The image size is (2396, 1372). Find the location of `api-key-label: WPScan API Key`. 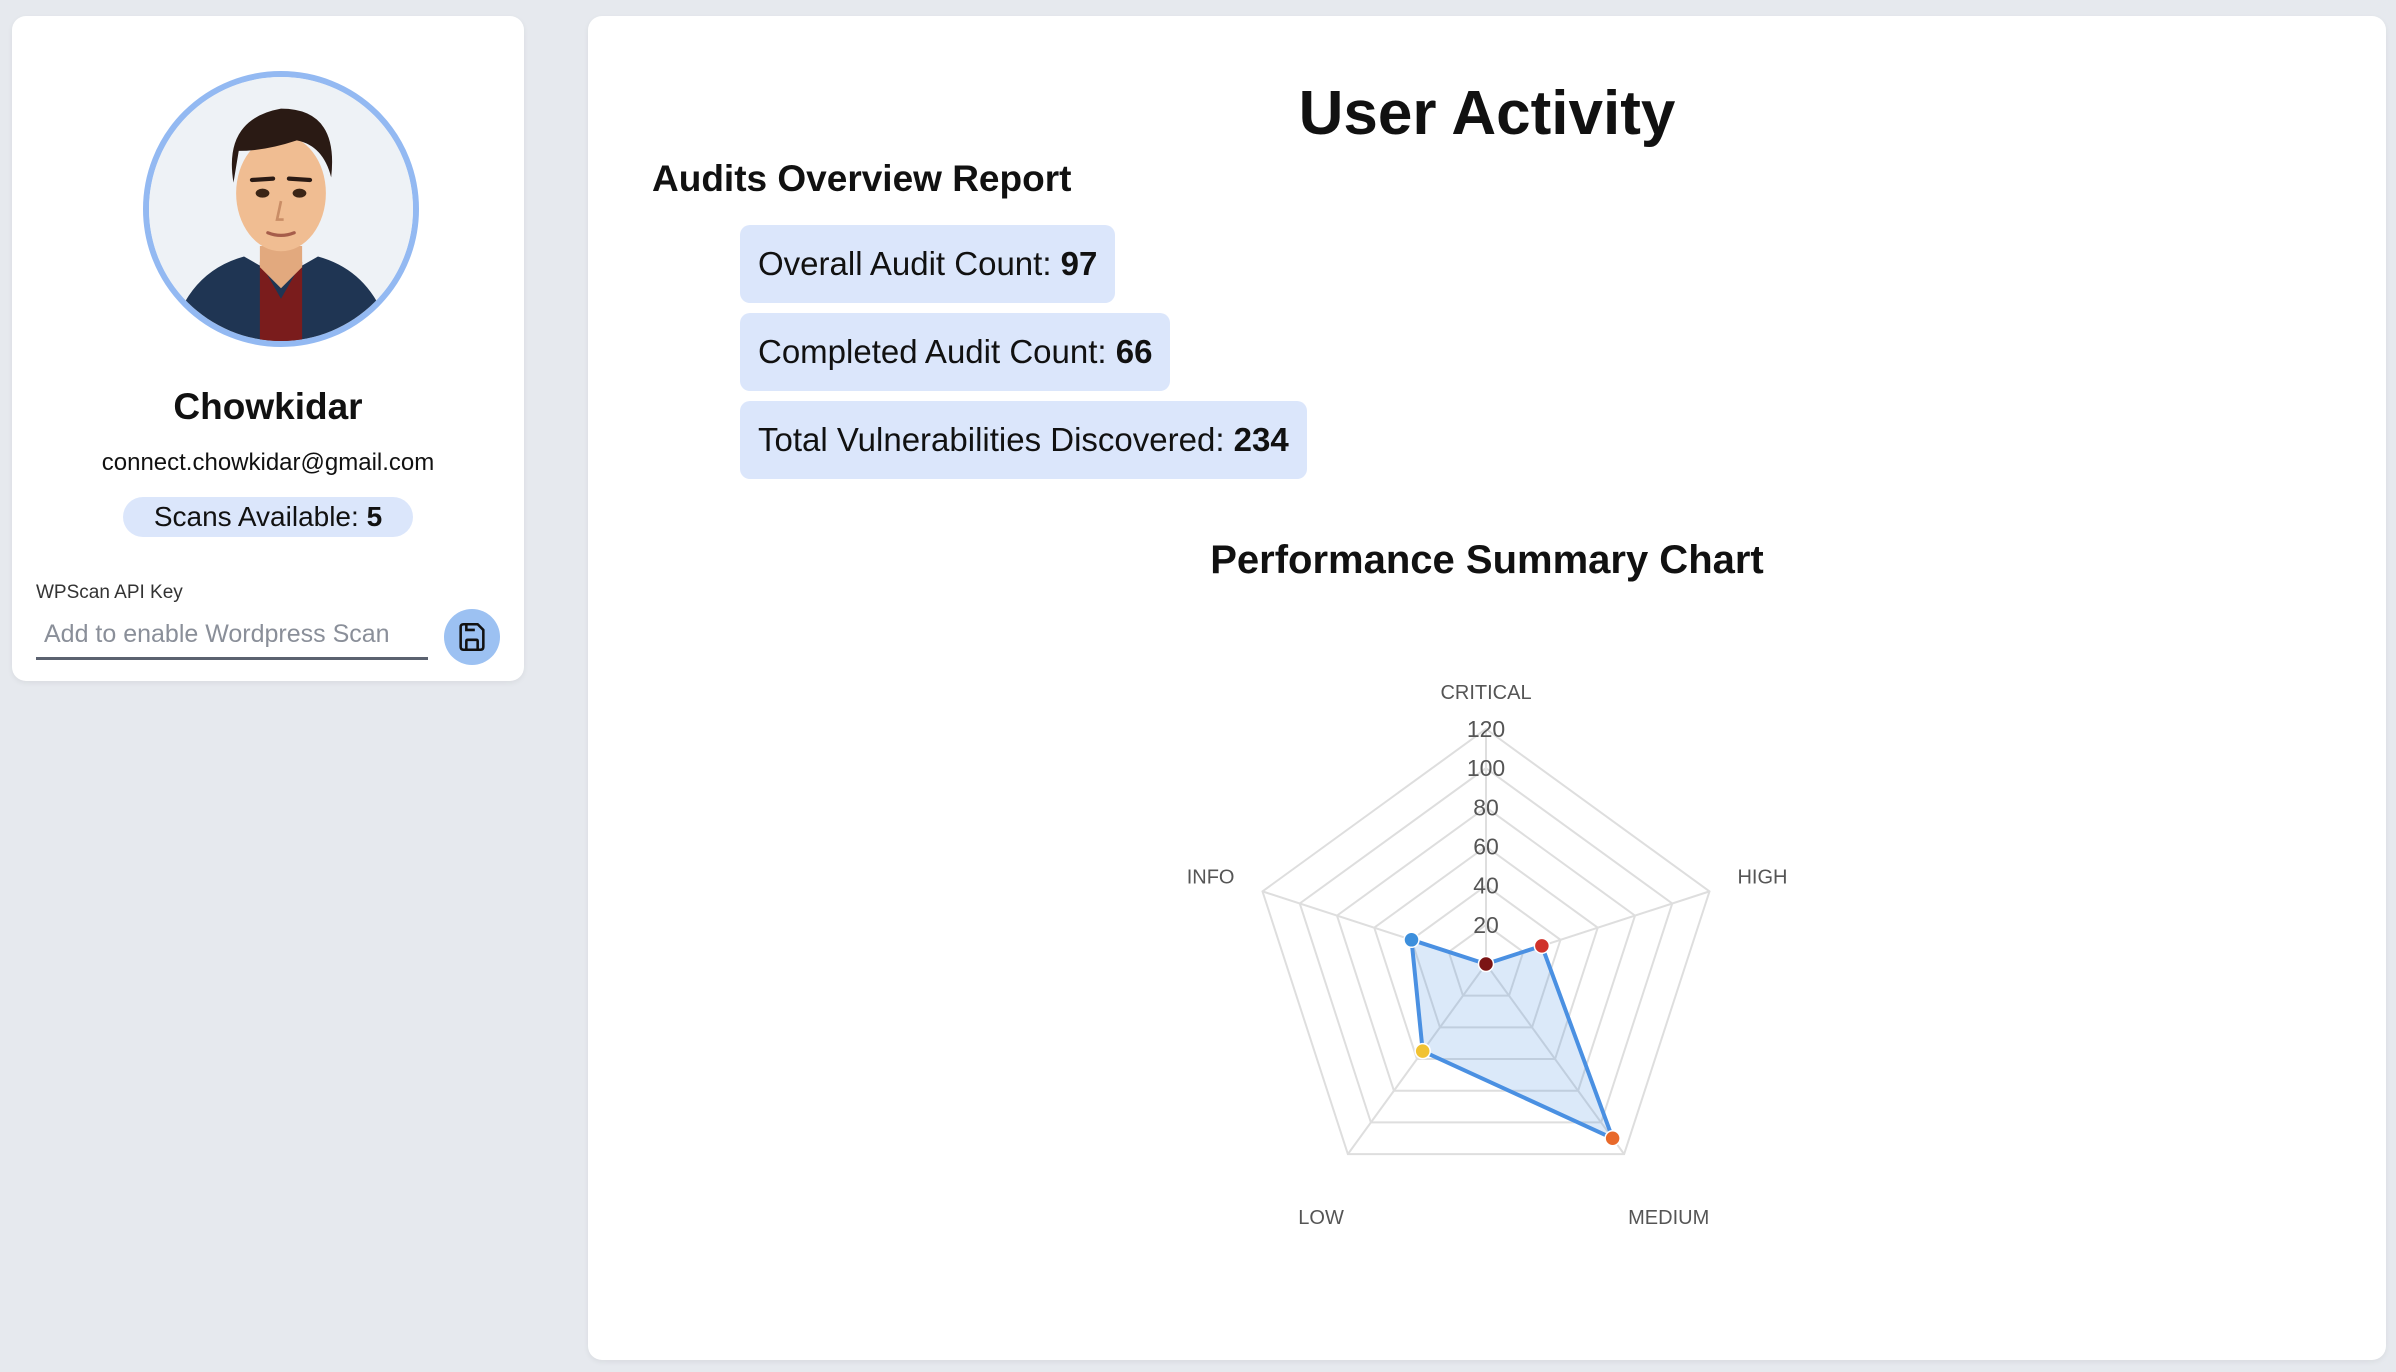

api-key-label: WPScan API Key is located at coordinates (109, 592).